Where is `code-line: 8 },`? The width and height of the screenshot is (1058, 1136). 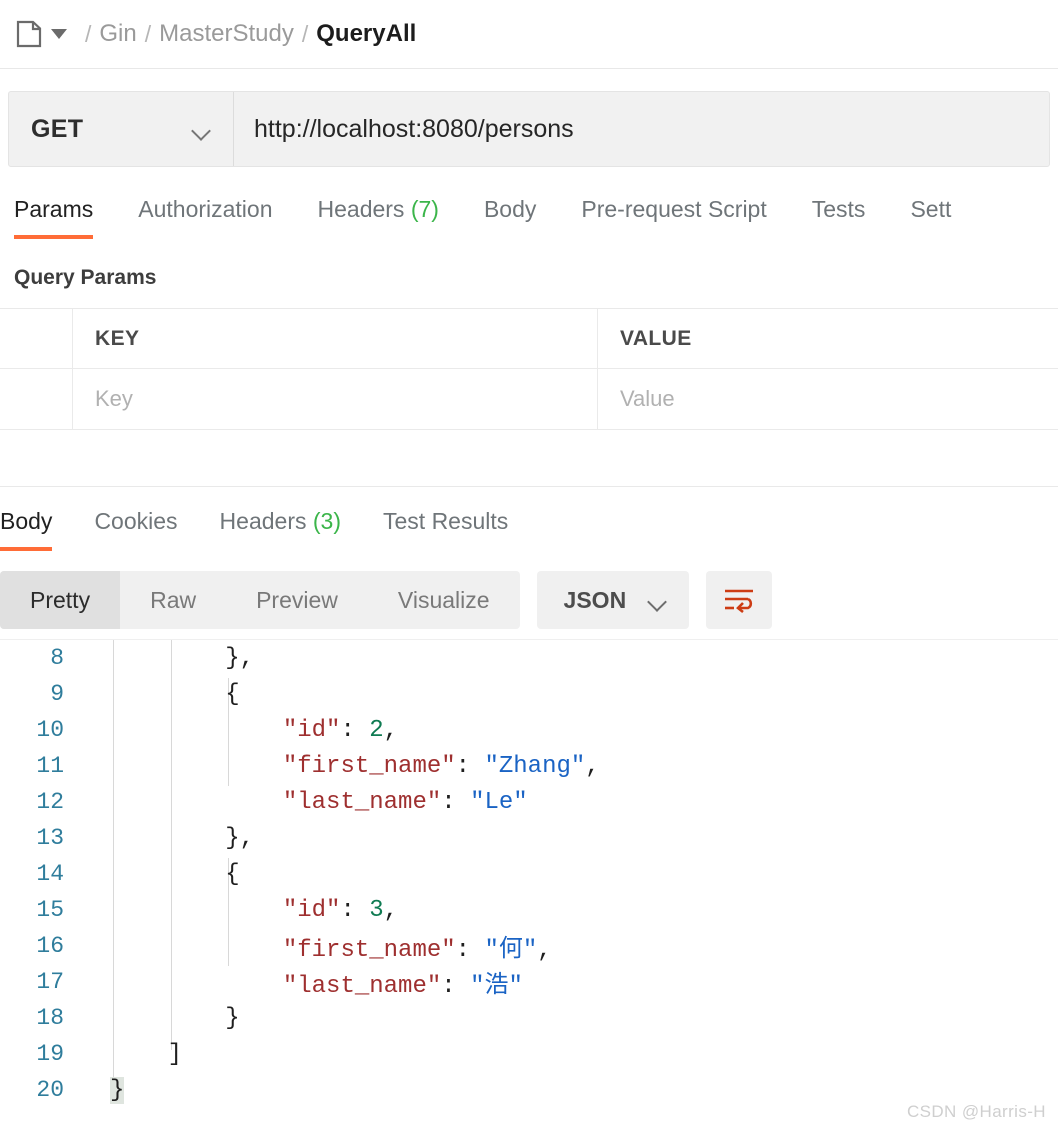
code-line: 8 }, is located at coordinates (529, 658).